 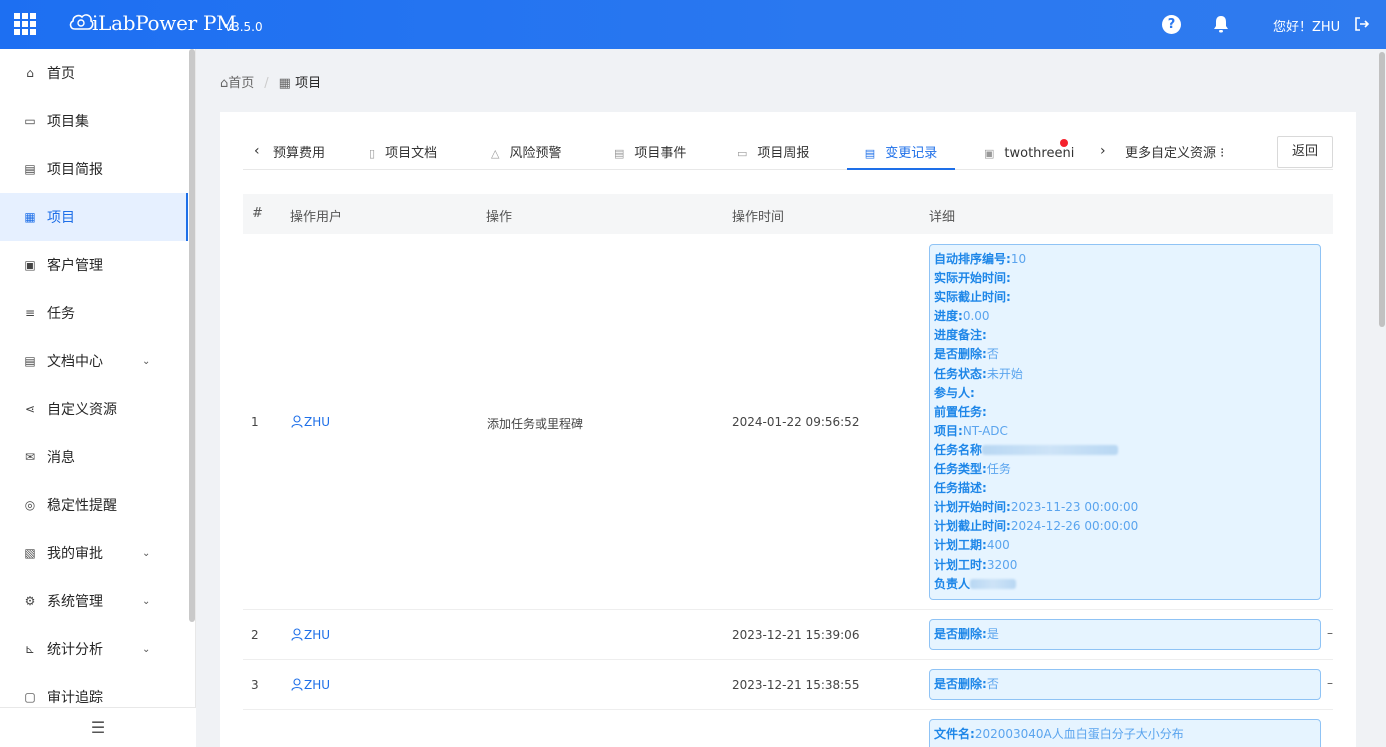 I want to click on sidebar-item-label: 客户管理, so click(x=75, y=266).